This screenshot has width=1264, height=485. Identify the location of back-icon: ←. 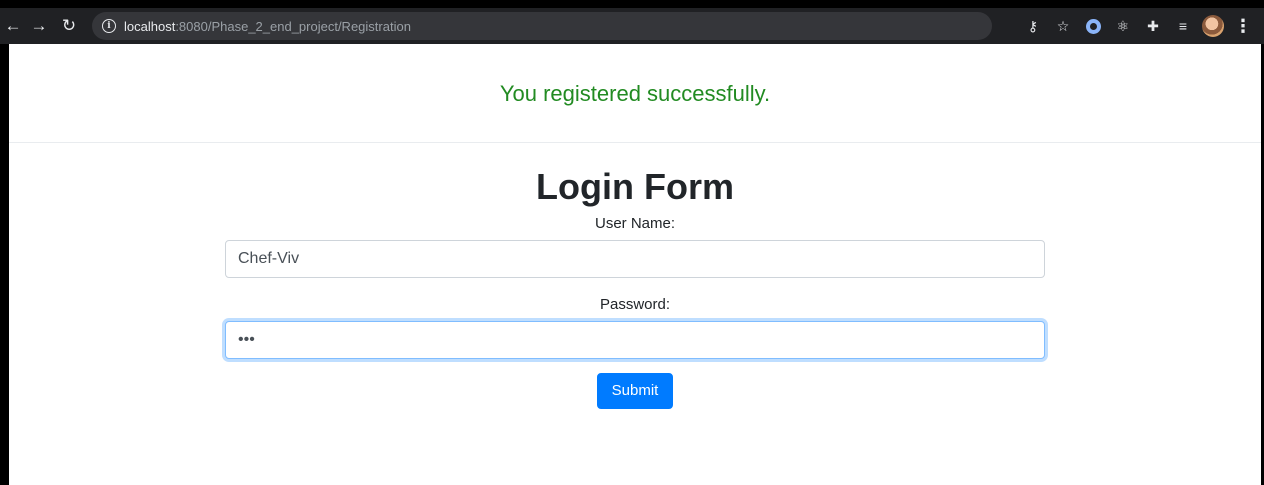
(13, 26).